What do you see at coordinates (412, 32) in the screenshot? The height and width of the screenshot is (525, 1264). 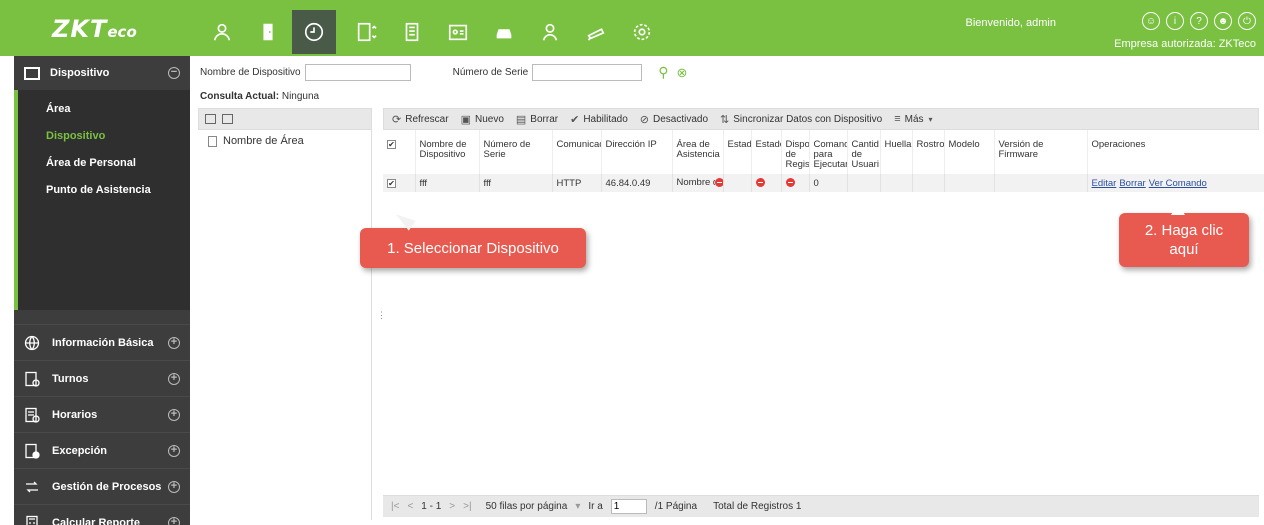 I see `building-icon` at bounding box center [412, 32].